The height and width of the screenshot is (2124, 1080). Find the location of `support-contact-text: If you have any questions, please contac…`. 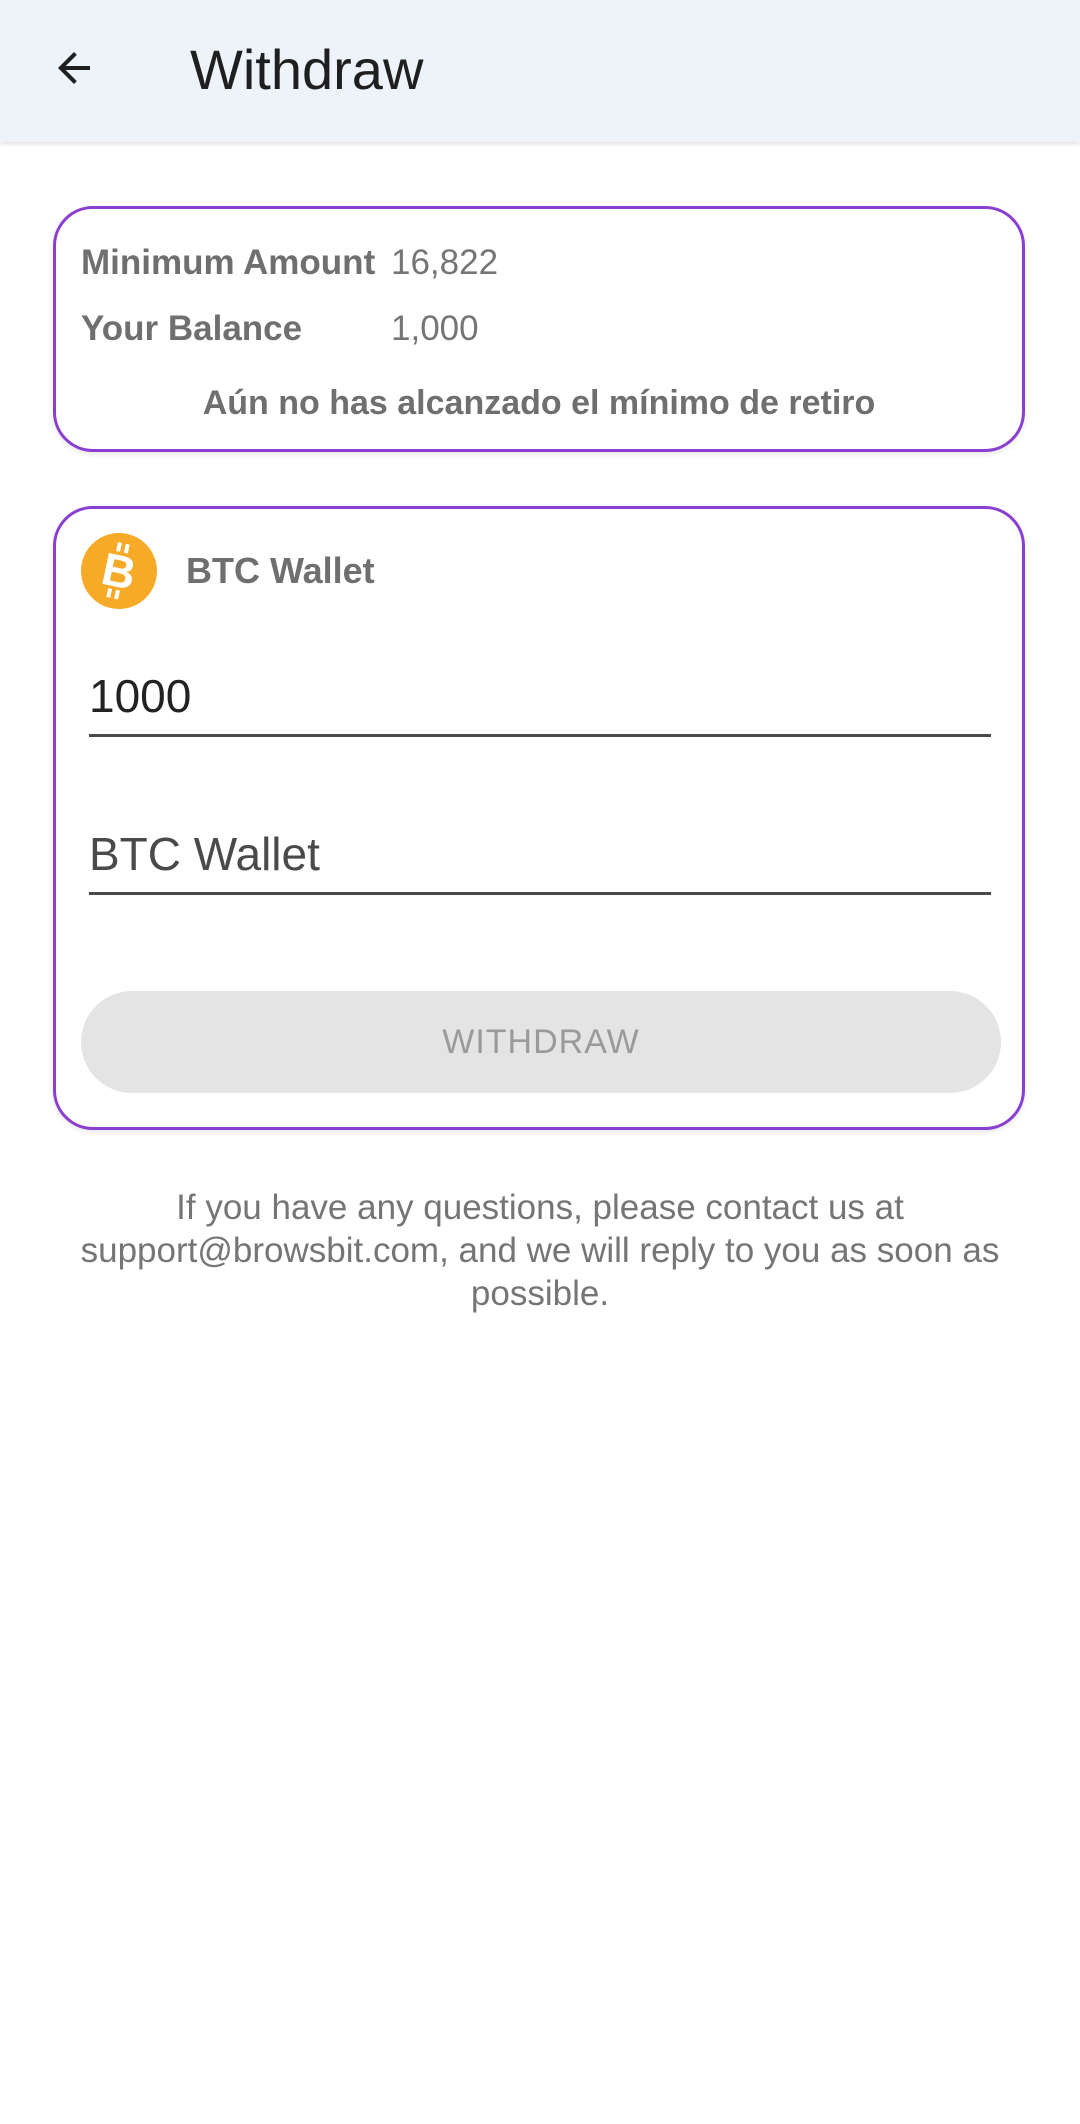

support-contact-text: If you have any questions, please contac… is located at coordinates (540, 1250).